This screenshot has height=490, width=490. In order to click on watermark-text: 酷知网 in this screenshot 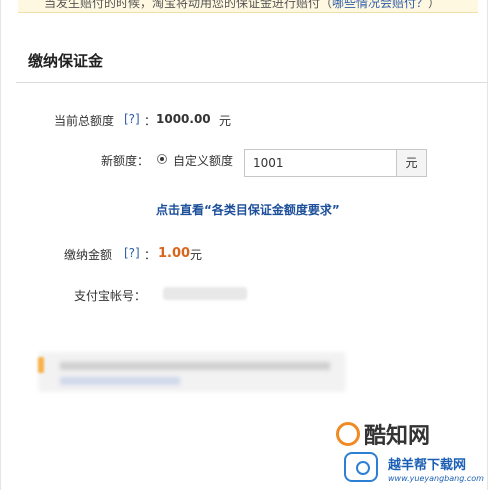, I will do `click(397, 436)`.